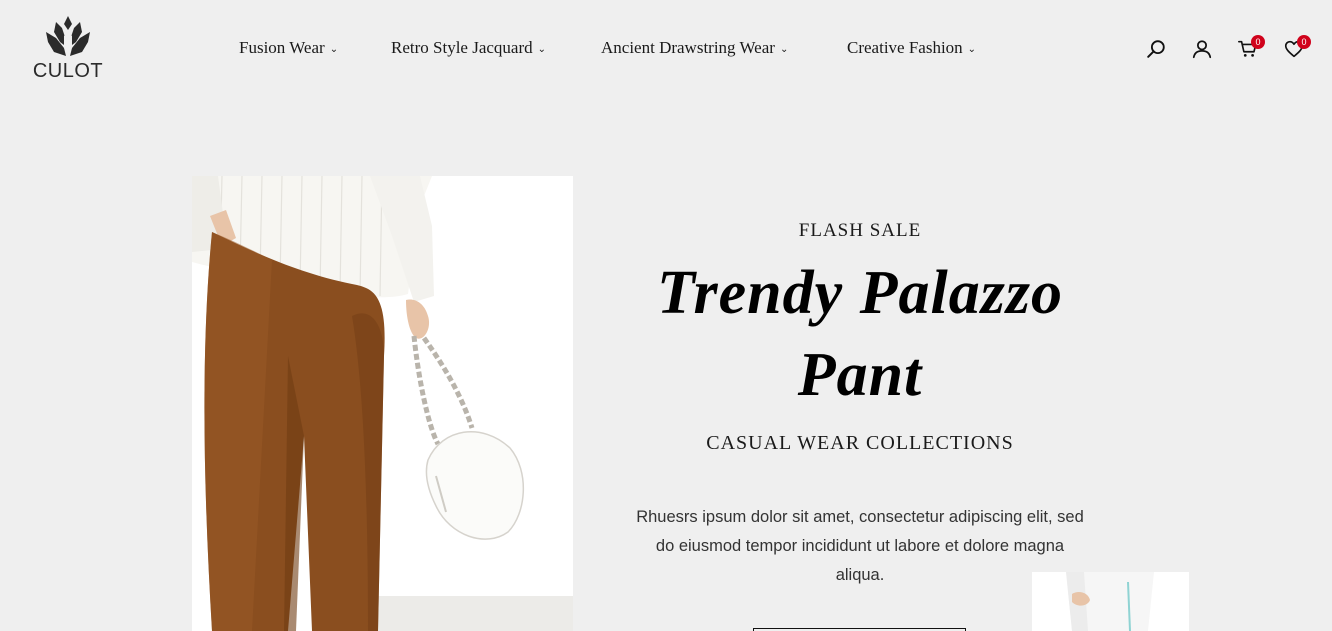  I want to click on brand-name: CULOT, so click(68, 71).